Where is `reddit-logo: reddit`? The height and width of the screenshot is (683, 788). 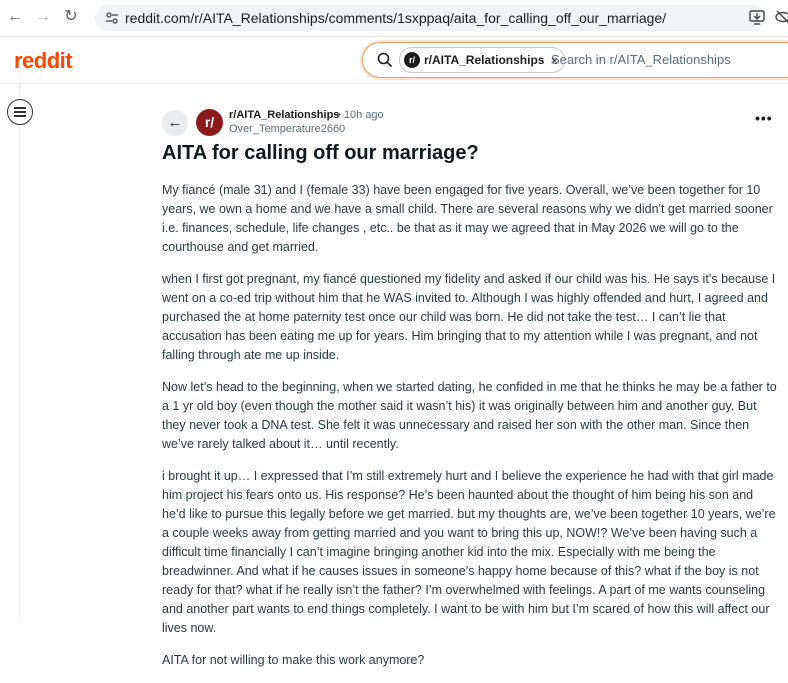
reddit-logo: reddit is located at coordinates (43, 61).